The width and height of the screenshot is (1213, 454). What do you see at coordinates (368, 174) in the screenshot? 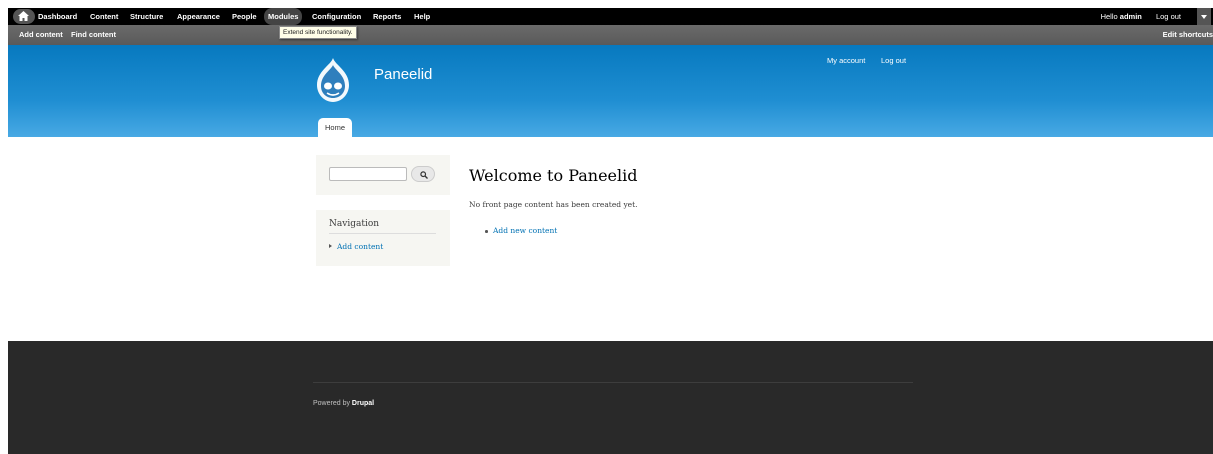
I see `search-input` at bounding box center [368, 174].